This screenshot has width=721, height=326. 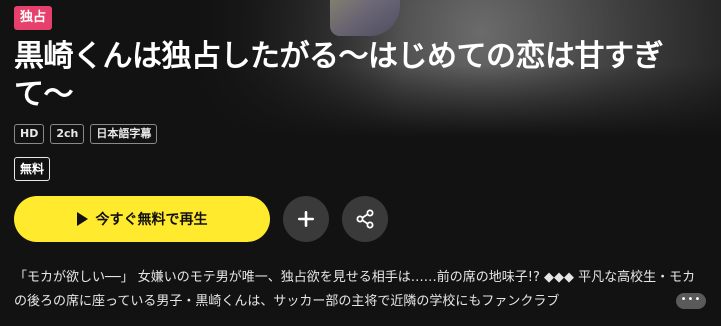 I want to click on play-button-label: 今すぐ無料で再生, so click(x=151, y=220).